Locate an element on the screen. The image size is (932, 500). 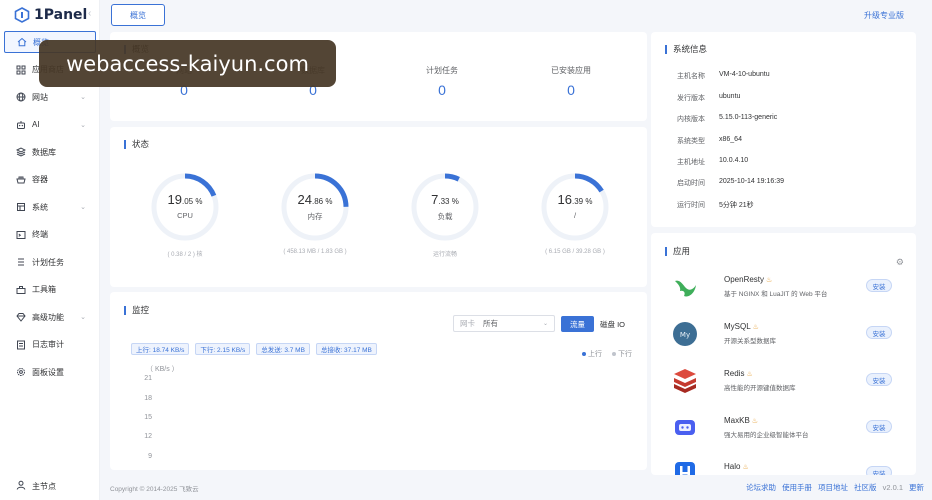
upload-speed-tag: 上行: 18.74 KB/s is located at coordinates (160, 349).